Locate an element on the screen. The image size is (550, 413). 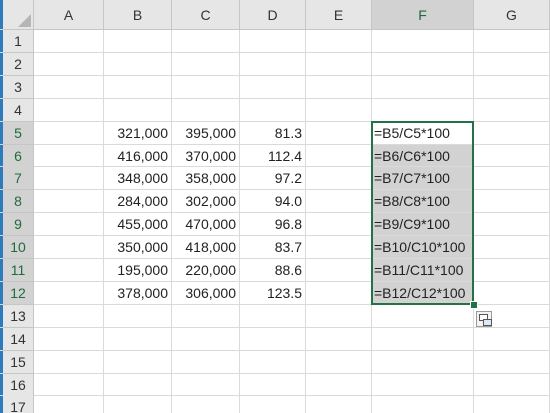
column-header-e: E is located at coordinates (339, 15).